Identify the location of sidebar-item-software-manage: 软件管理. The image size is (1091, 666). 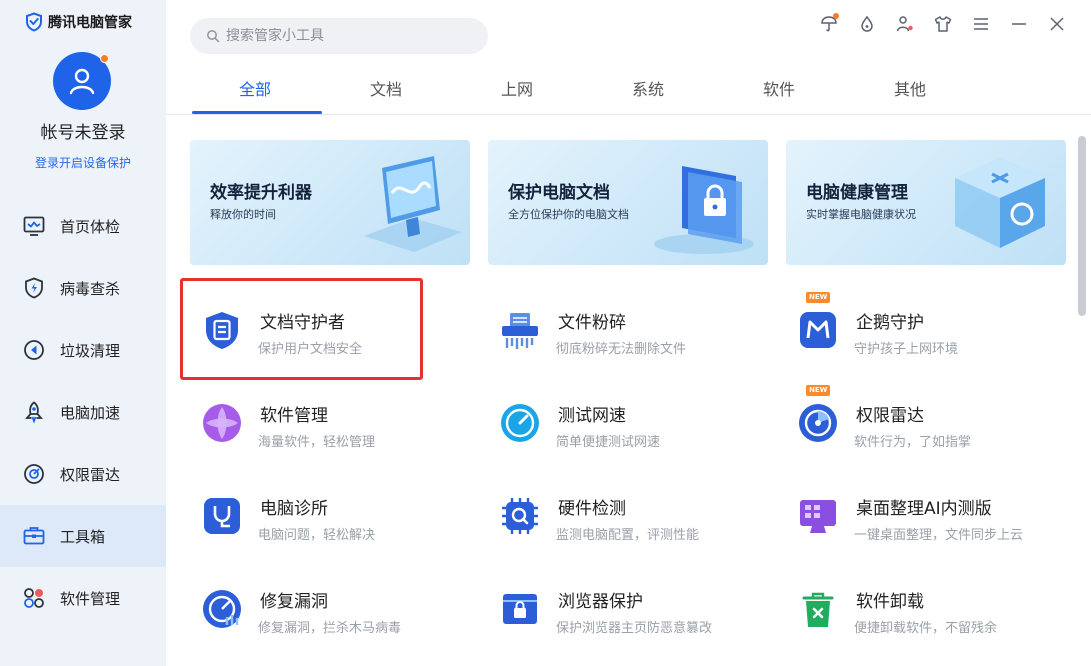
(83, 598).